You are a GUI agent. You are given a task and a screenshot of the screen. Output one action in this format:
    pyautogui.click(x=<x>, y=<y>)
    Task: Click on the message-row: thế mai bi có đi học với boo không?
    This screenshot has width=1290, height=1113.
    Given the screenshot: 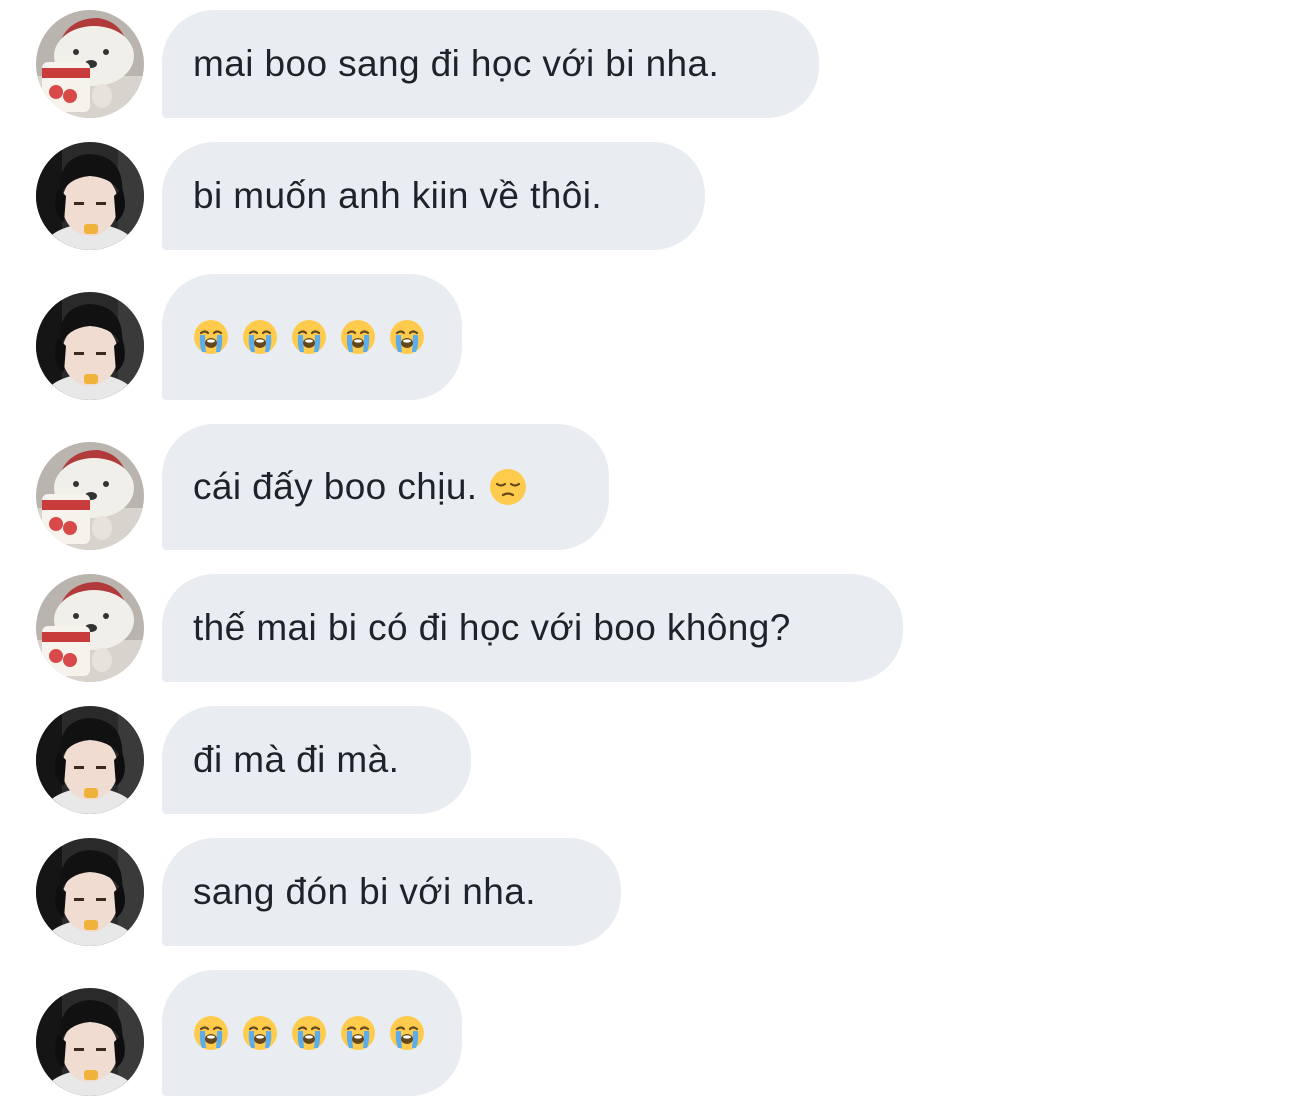 What is the action you would take?
    pyautogui.click(x=645, y=628)
    